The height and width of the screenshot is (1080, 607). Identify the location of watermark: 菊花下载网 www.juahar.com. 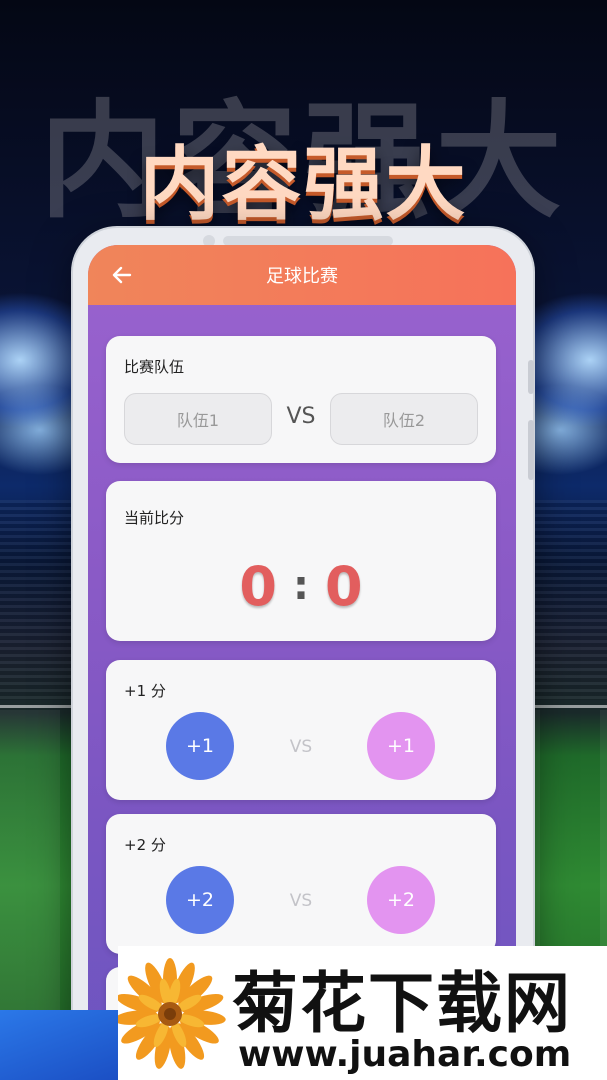
(303, 1013).